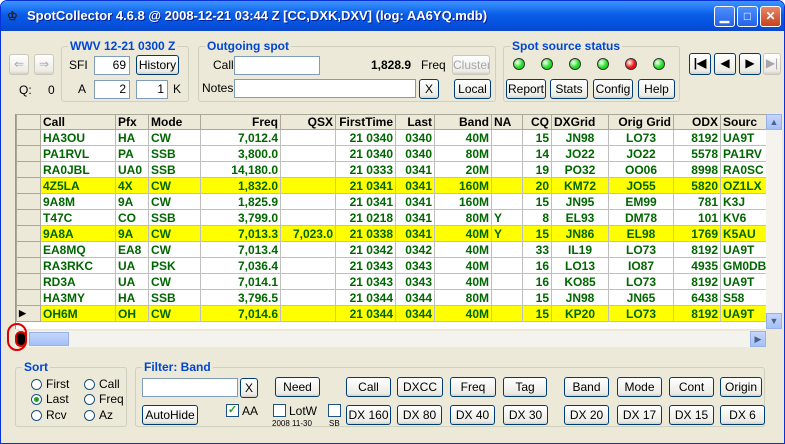 The image size is (785, 444). What do you see at coordinates (152, 89) in the screenshot?
I see `k-field: 1` at bounding box center [152, 89].